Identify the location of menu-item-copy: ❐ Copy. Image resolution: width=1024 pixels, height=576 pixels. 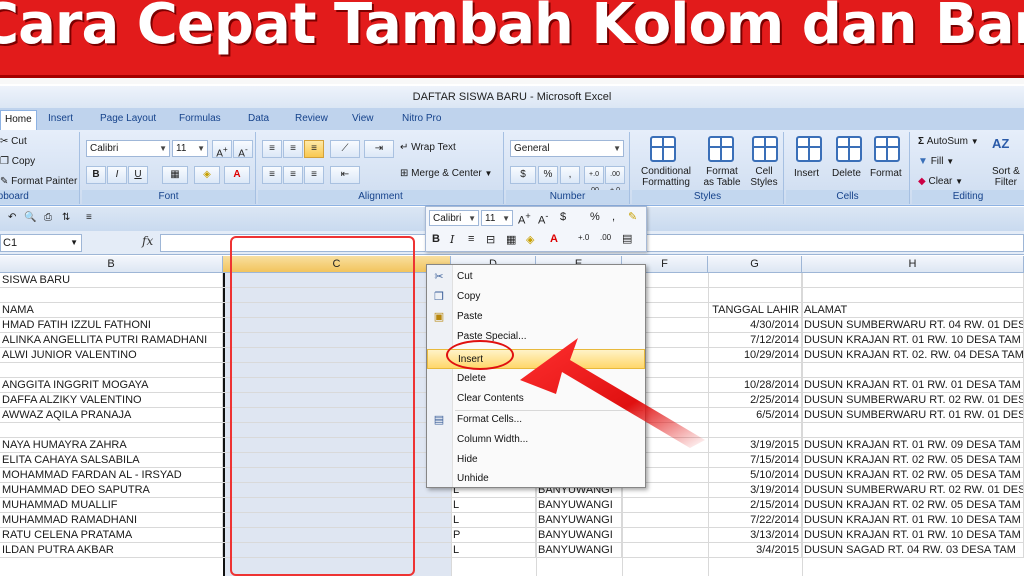
(536, 297).